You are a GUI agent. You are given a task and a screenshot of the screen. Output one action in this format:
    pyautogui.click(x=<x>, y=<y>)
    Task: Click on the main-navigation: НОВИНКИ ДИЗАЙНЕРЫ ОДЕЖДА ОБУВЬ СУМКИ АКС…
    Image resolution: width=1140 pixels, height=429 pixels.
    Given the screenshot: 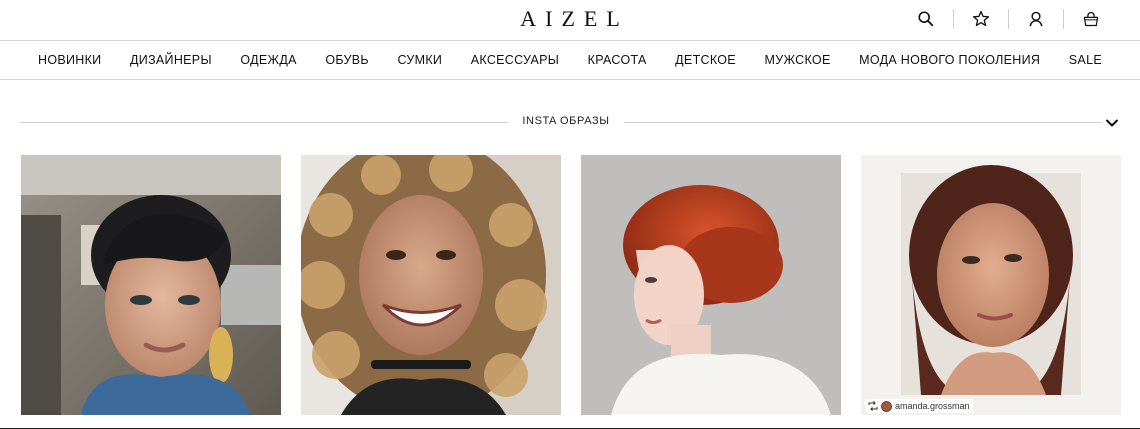 What is the action you would take?
    pyautogui.click(x=570, y=60)
    